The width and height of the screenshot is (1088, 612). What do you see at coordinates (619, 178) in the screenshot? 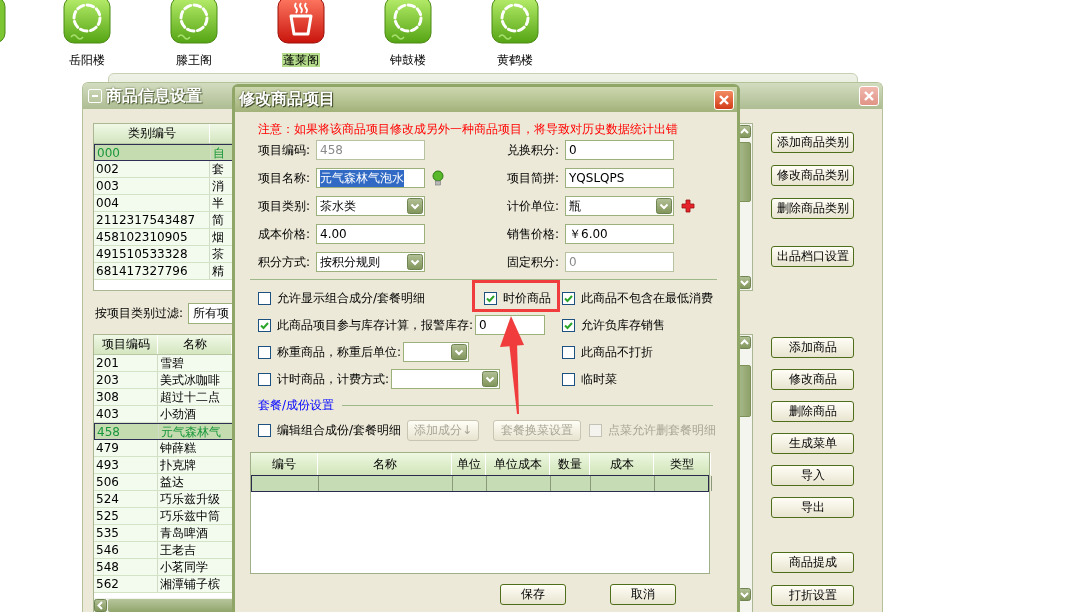
I see `text-field: YQSLQPS` at bounding box center [619, 178].